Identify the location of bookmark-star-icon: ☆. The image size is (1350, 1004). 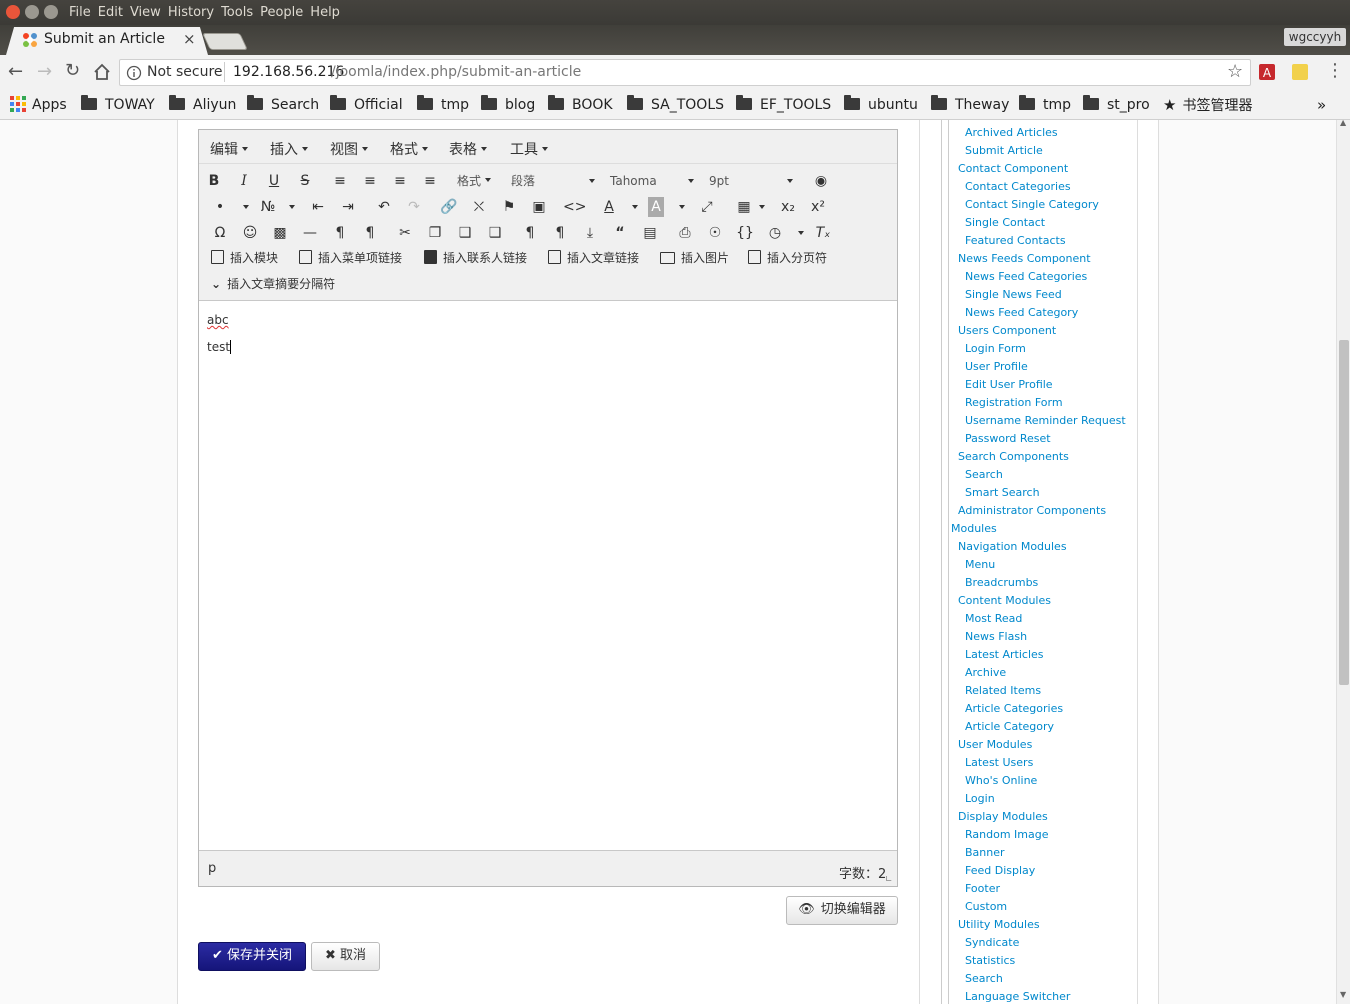
(1235, 71).